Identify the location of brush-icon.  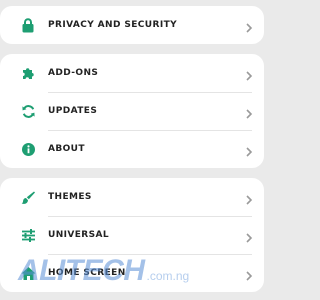
(28, 197).